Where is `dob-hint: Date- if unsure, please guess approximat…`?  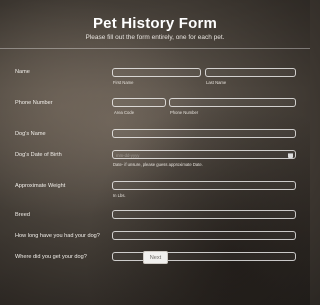 dob-hint: Date- if unsure, please guess approximat… is located at coordinates (158, 164).